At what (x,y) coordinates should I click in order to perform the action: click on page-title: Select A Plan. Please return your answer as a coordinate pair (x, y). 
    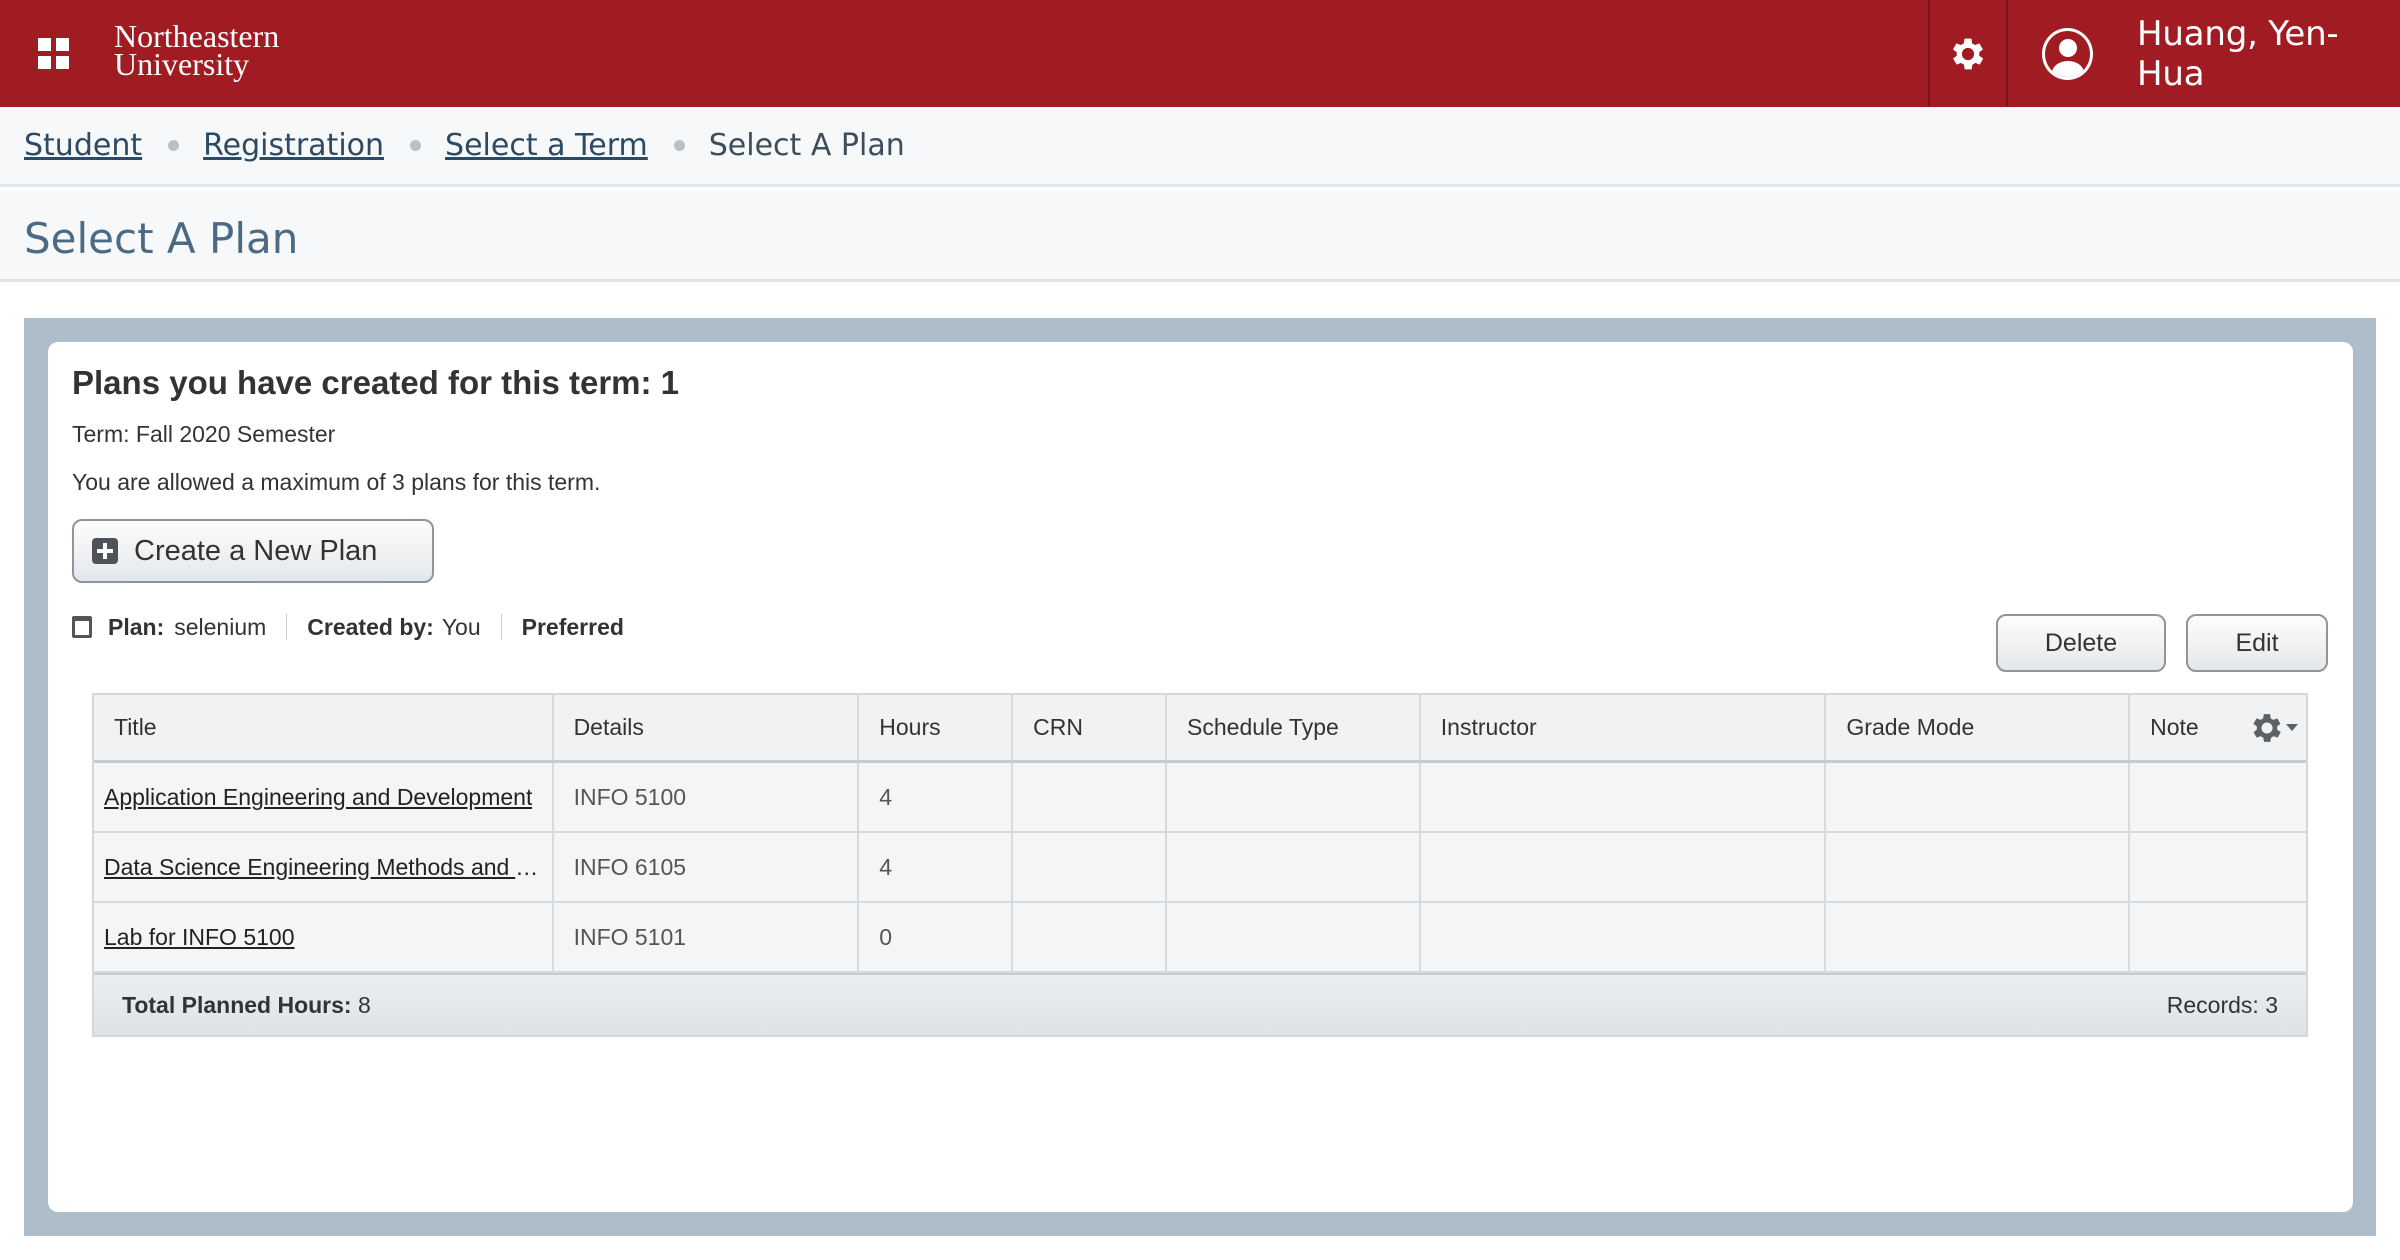
    Looking at the image, I should click on (161, 238).